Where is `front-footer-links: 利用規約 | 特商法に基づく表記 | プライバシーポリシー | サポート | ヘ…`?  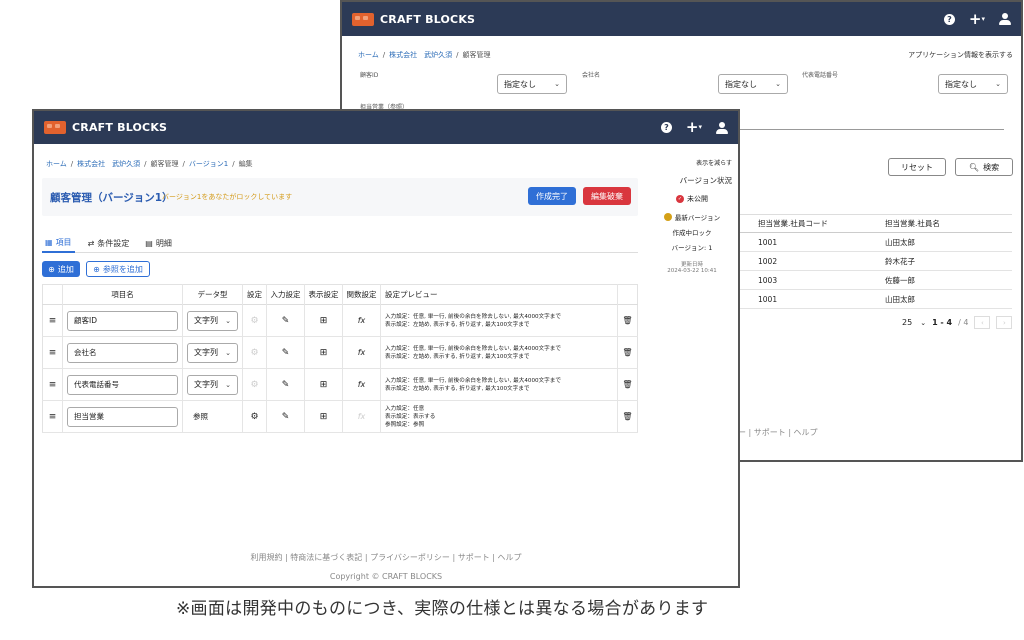 front-footer-links: 利用規約 | 特商法に基づく表記 | プライバシーポリシー | サポート | ヘ… is located at coordinates (386, 557).